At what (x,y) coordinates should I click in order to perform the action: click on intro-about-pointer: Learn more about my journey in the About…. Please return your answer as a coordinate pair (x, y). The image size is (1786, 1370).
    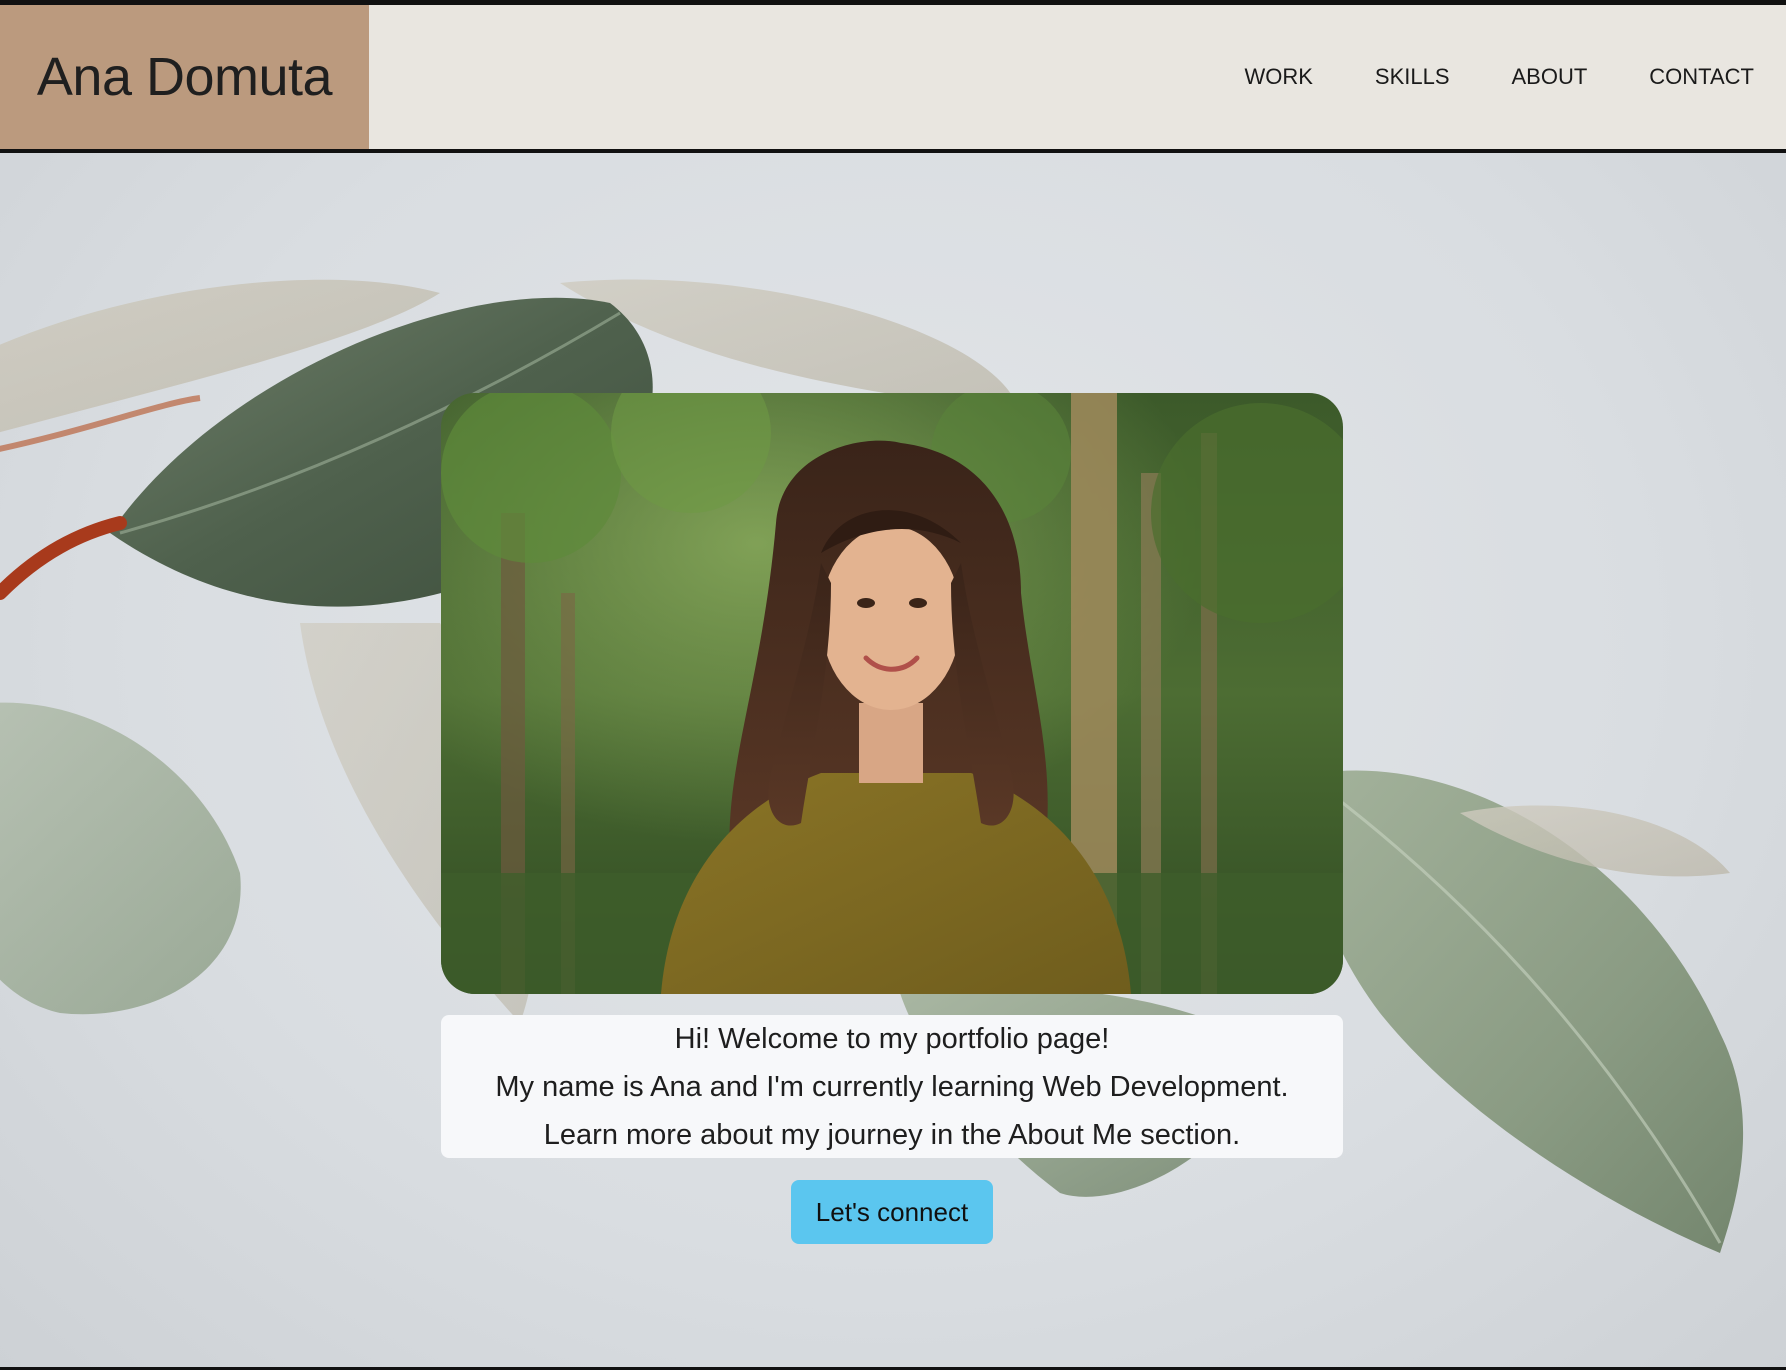
    Looking at the image, I should click on (892, 1134).